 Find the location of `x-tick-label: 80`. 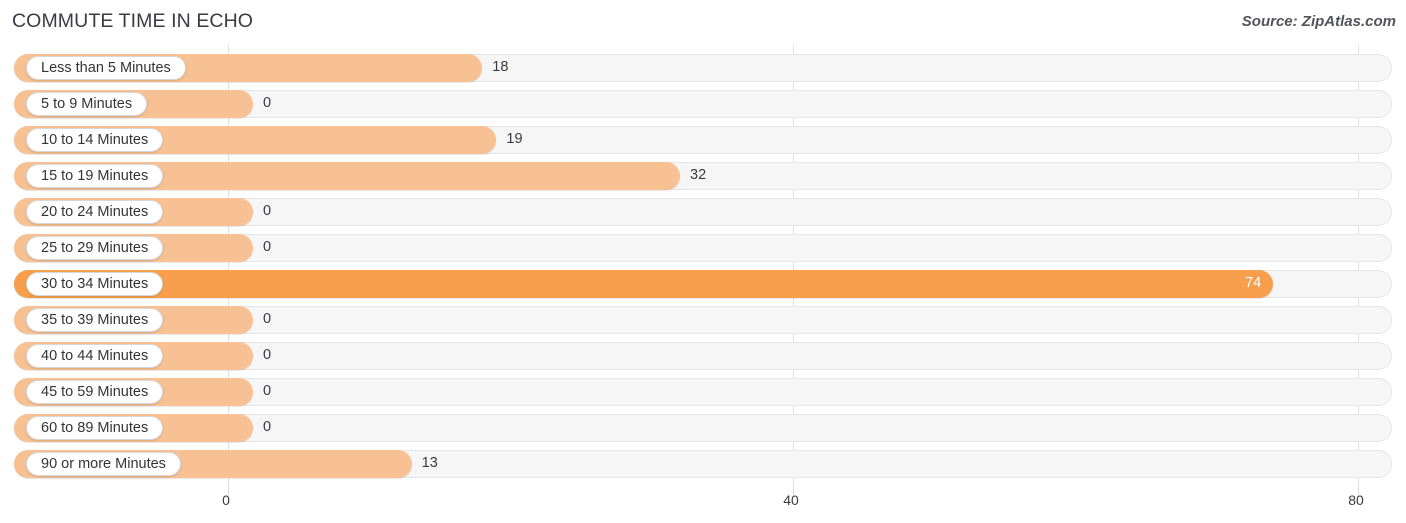

x-tick-label: 80 is located at coordinates (1356, 500).